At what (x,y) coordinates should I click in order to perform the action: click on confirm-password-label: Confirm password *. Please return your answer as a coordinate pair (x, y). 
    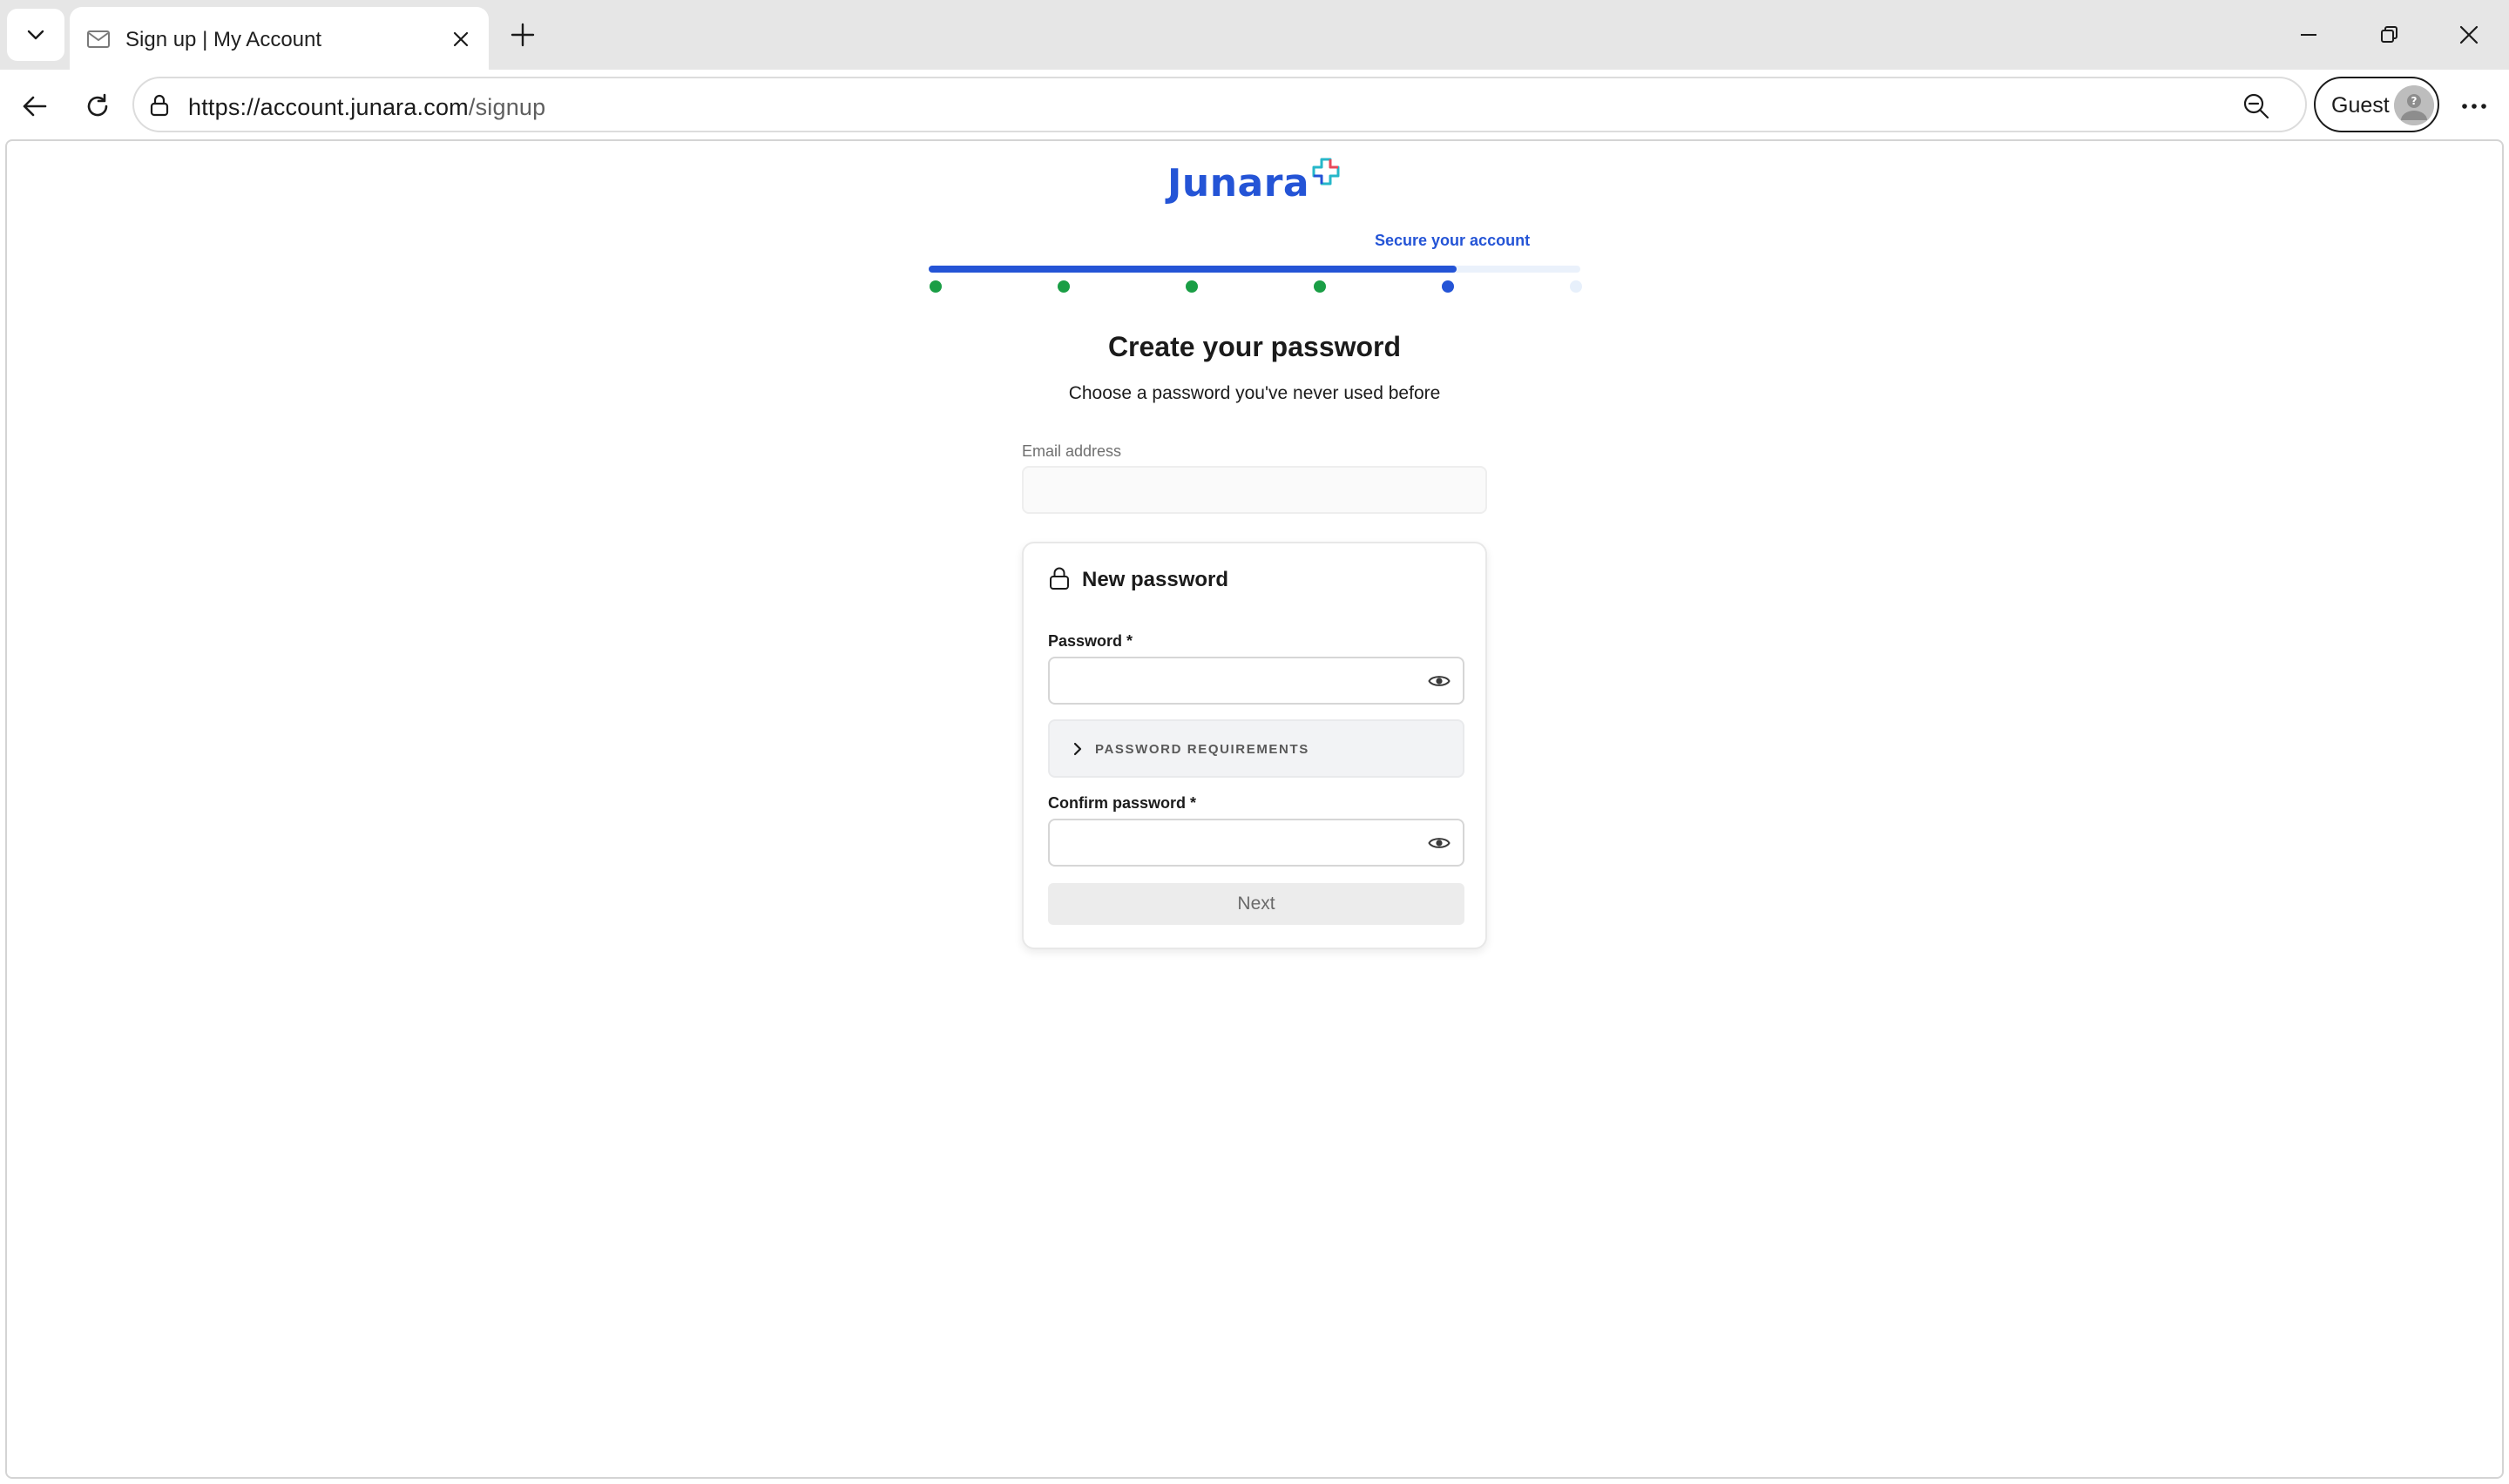
    Looking at the image, I should click on (1122, 803).